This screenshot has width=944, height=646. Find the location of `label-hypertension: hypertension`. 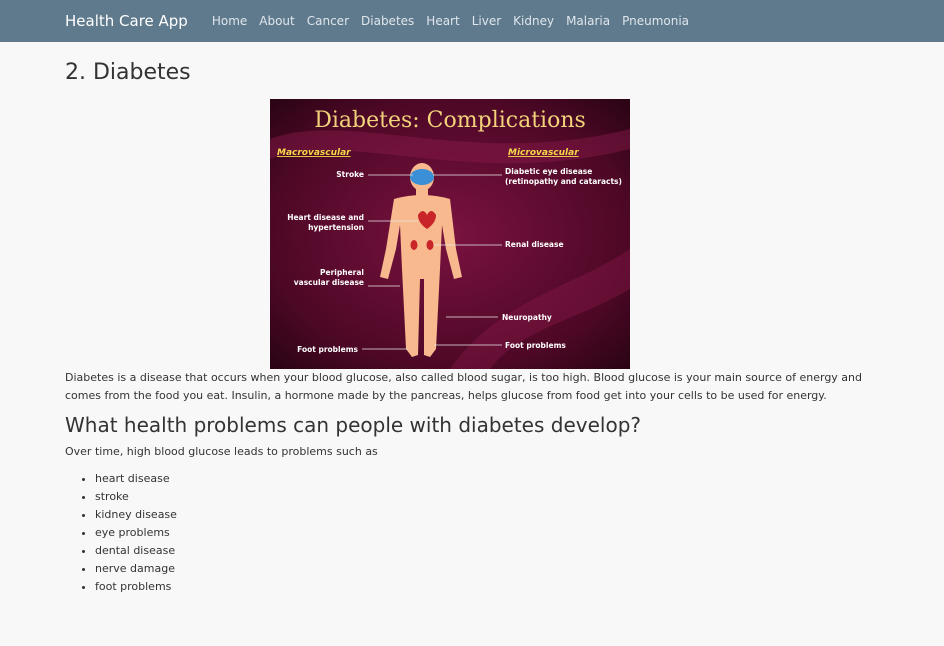

label-hypertension: hypertension is located at coordinates (336, 227).